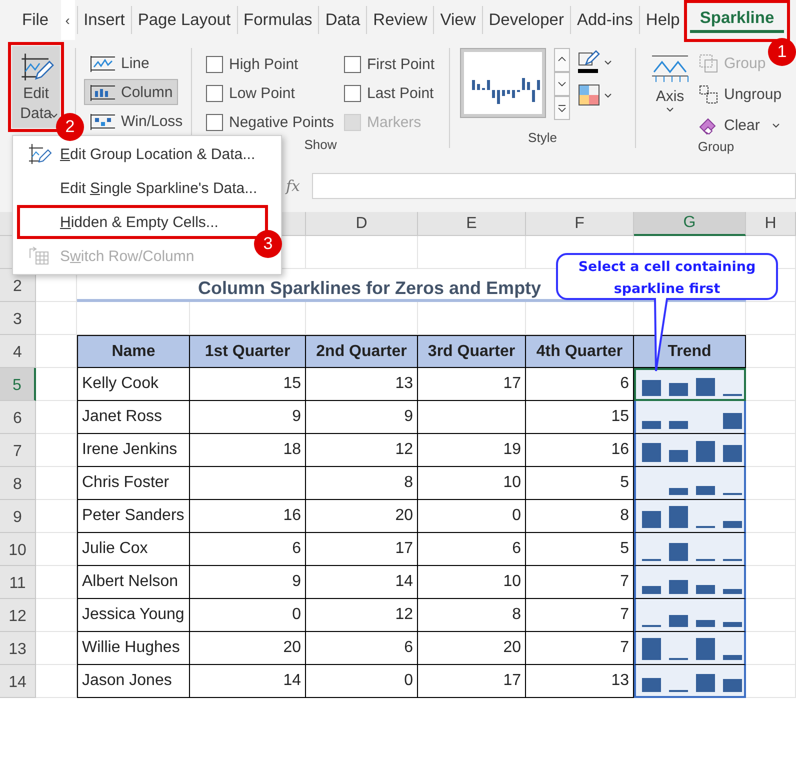  What do you see at coordinates (595, 62) in the screenshot?
I see `sparkline-color-button` at bounding box center [595, 62].